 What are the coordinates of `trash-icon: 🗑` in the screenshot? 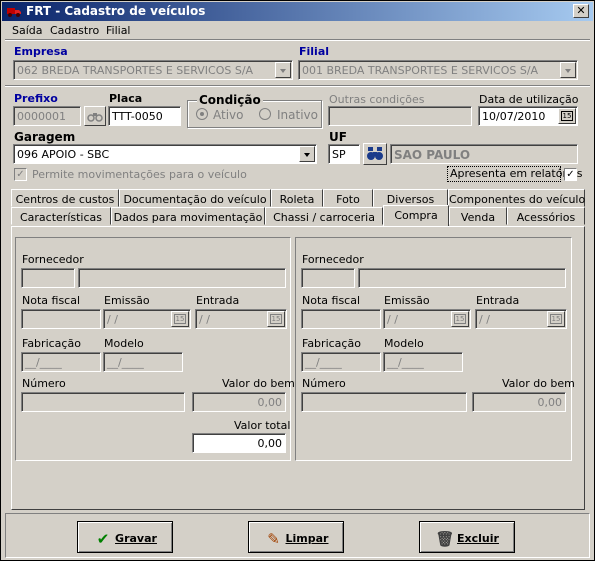 It's located at (445, 539).